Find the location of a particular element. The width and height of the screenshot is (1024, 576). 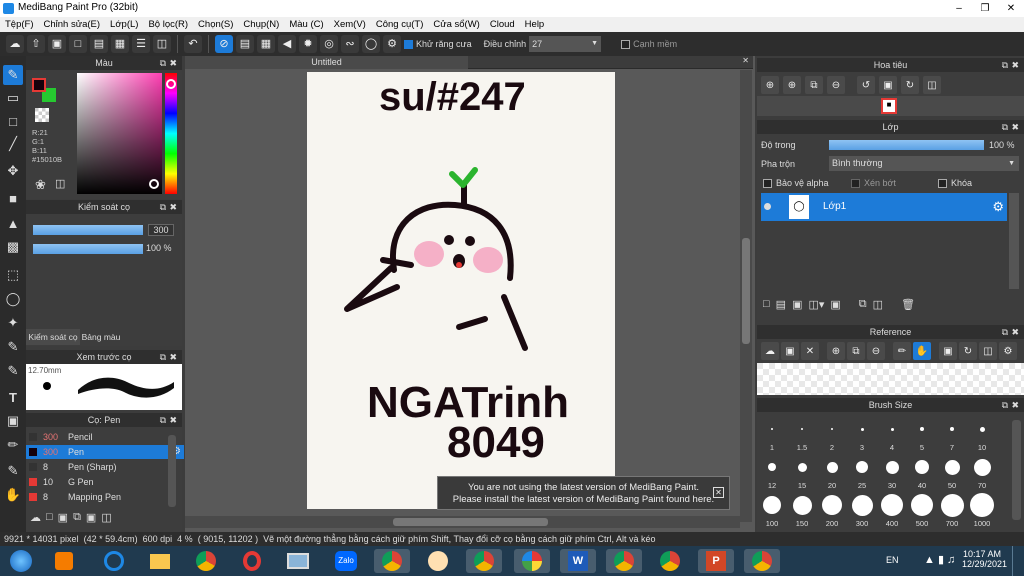

menu-window: Cửa sổ(W) is located at coordinates (456, 24).